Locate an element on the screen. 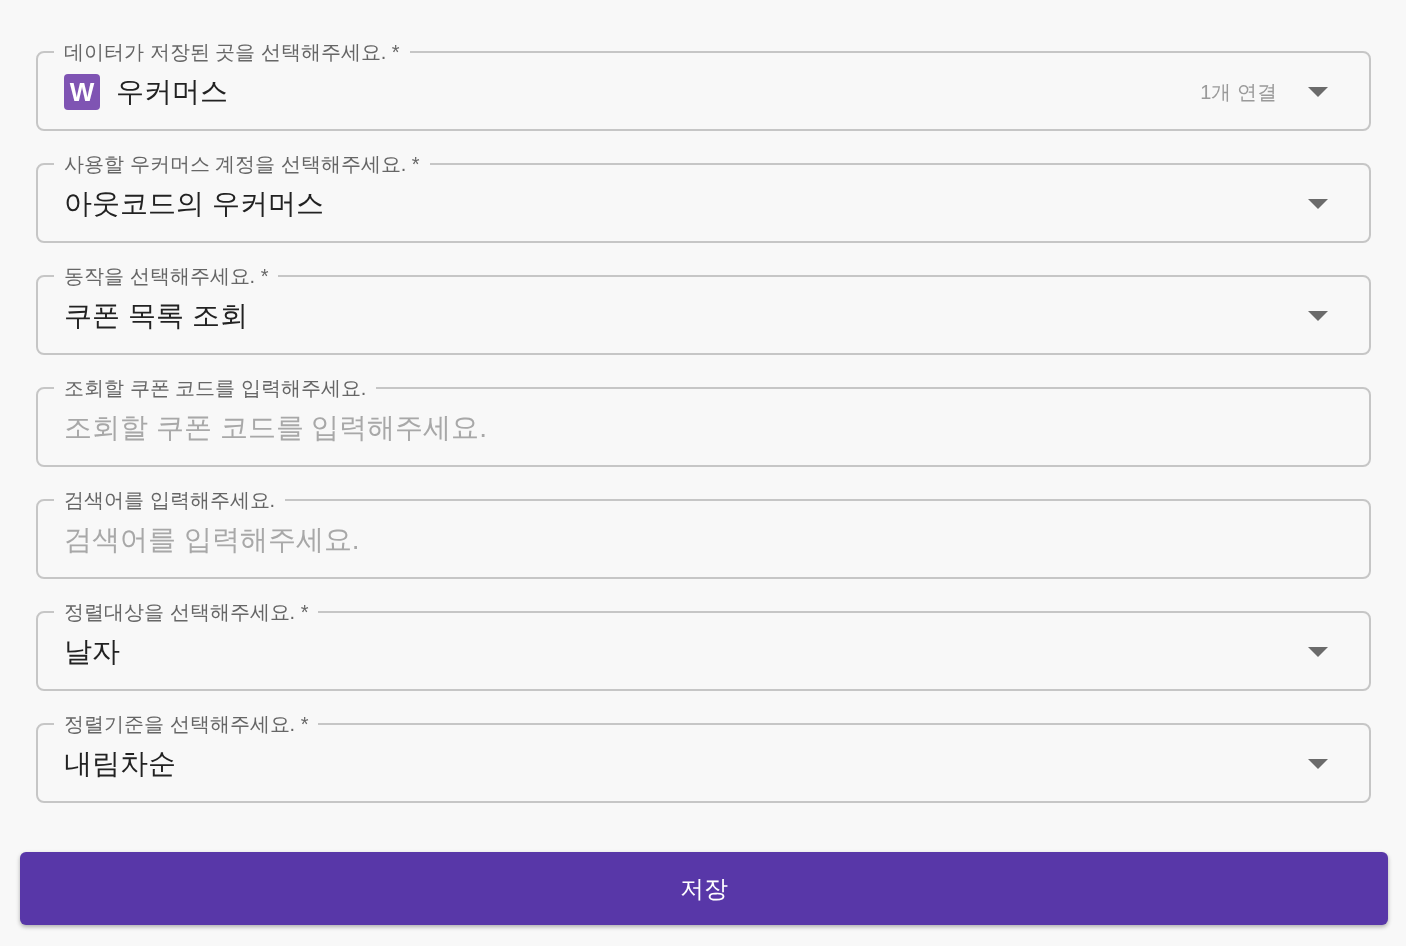 The image size is (1406, 946). input-field: 검색어를 입력해주세요. is located at coordinates (696, 540).